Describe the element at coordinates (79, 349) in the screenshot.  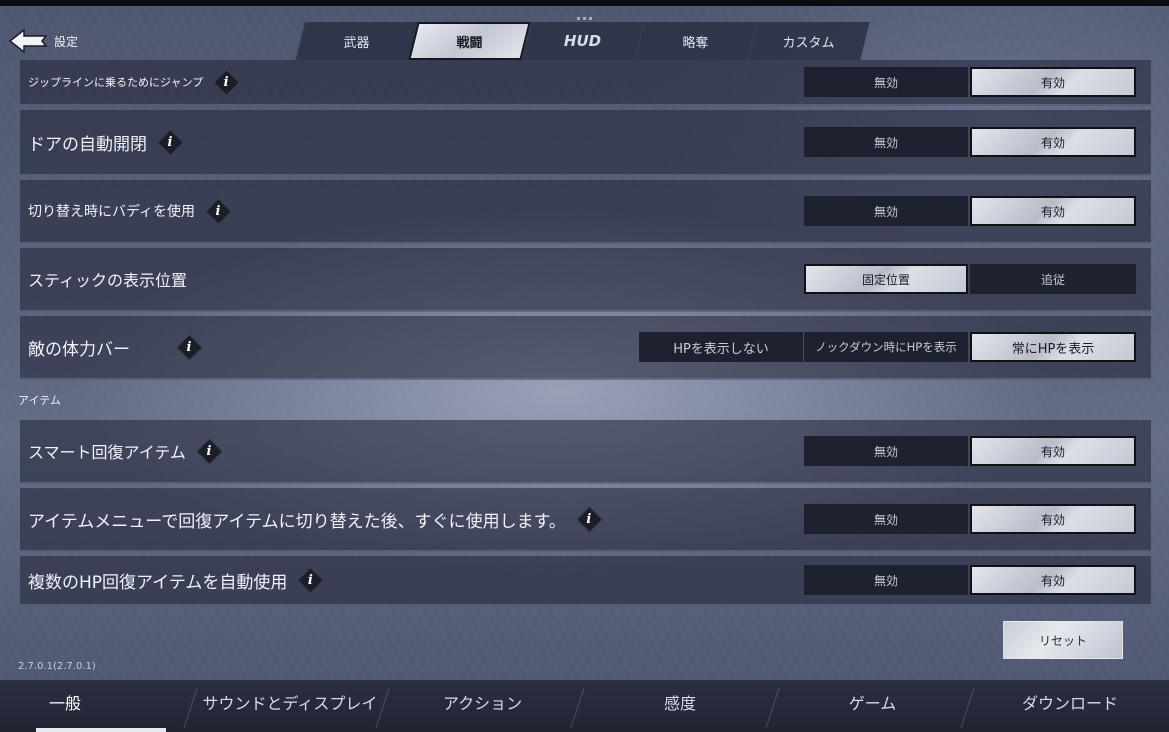
I see `setting-label: 敵の体力バー` at that location.